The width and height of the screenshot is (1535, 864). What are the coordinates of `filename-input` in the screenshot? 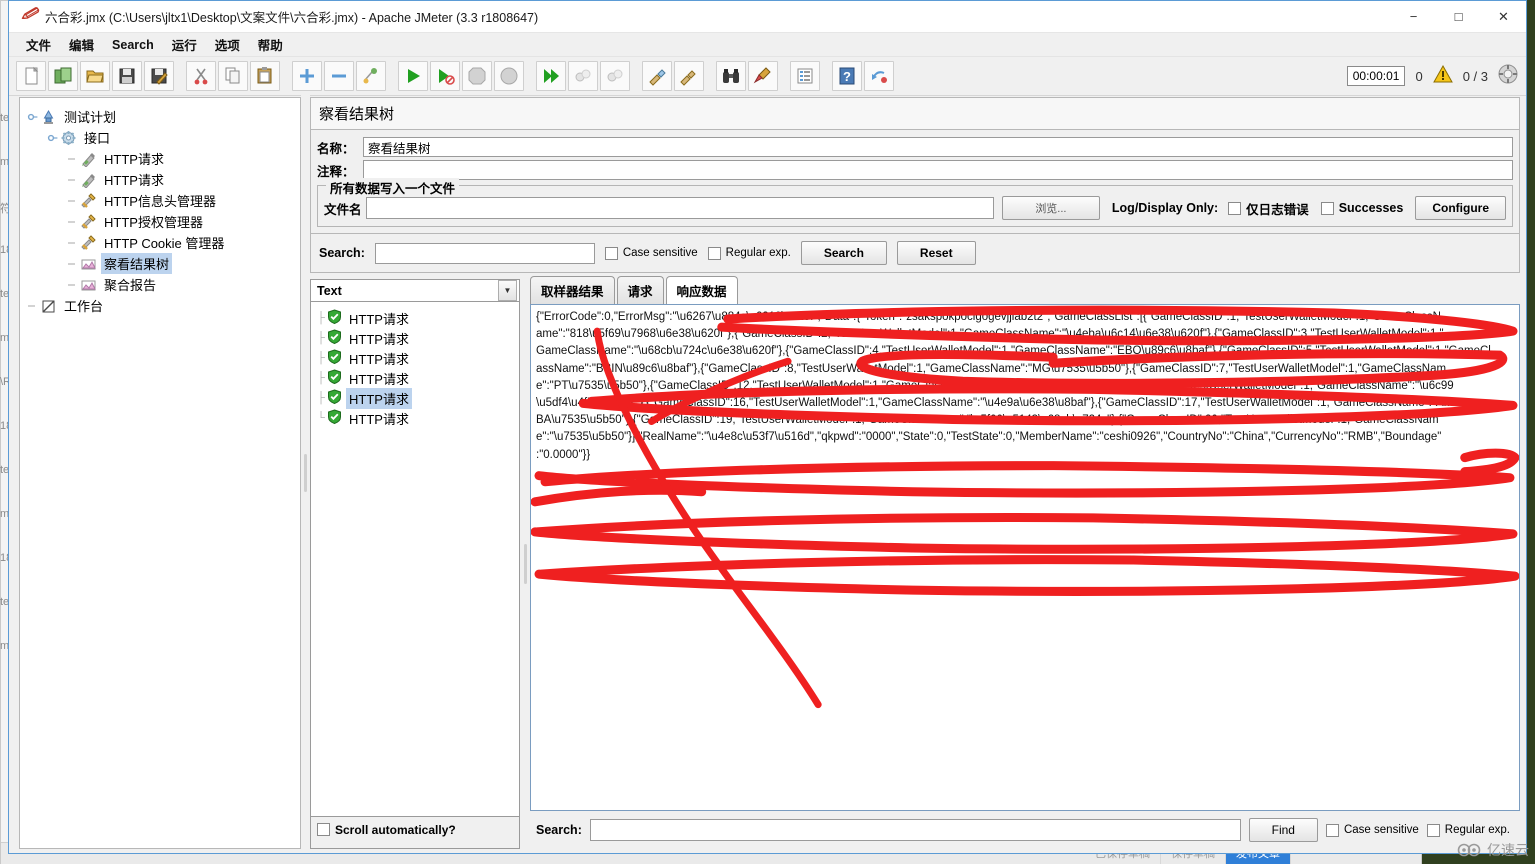 It's located at (680, 208).